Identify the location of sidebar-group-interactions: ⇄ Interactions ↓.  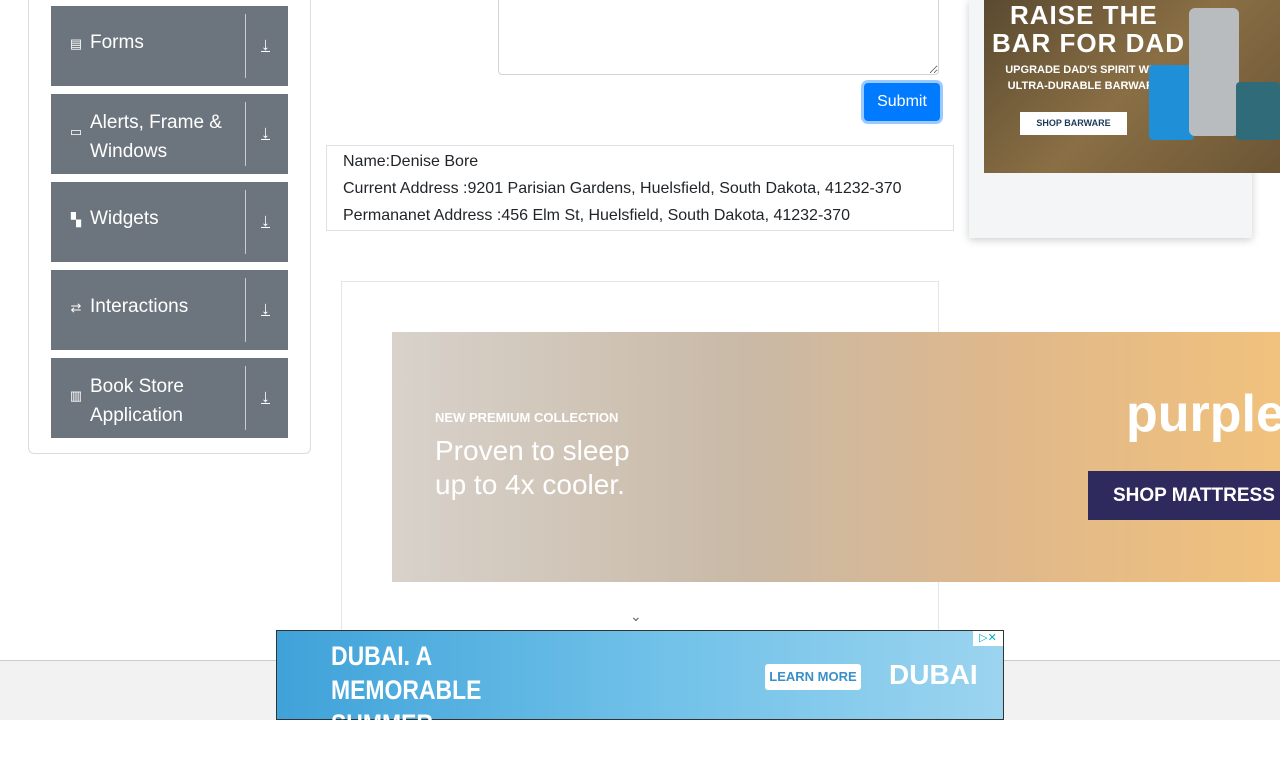
(169, 310).